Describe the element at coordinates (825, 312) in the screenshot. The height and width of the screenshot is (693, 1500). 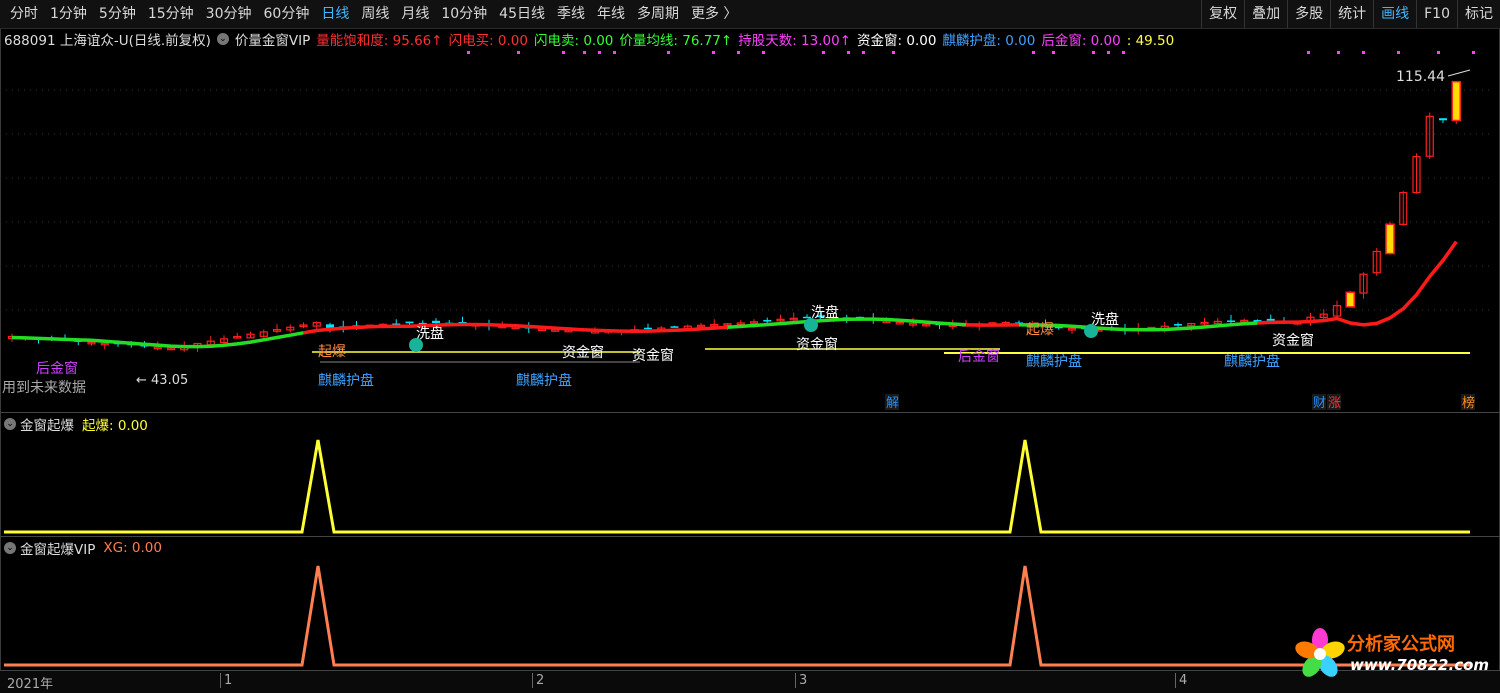
I see `xipan-label: 洗盘` at that location.